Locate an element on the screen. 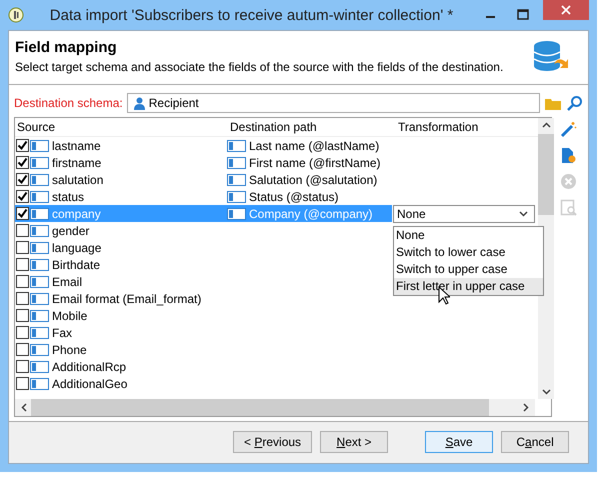  table-cell: Status (@status) is located at coordinates (309, 196).